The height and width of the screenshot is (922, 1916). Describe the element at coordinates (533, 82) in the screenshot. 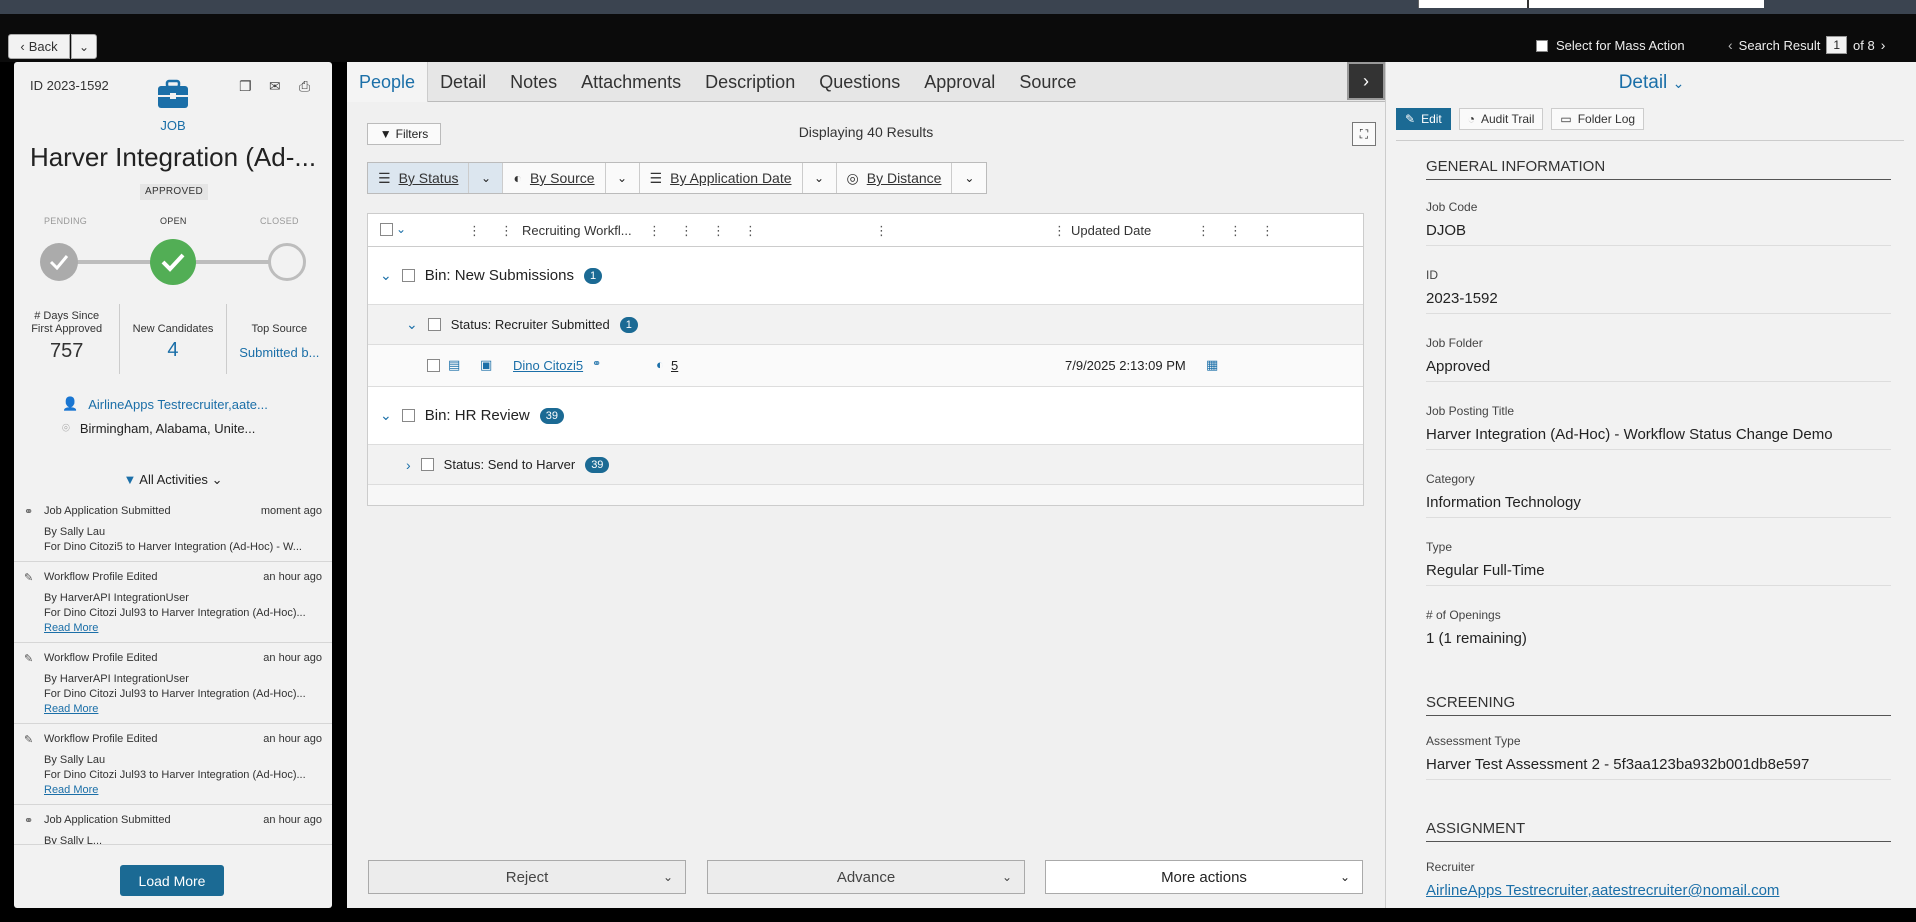

I see `tab-notes: Notes` at that location.